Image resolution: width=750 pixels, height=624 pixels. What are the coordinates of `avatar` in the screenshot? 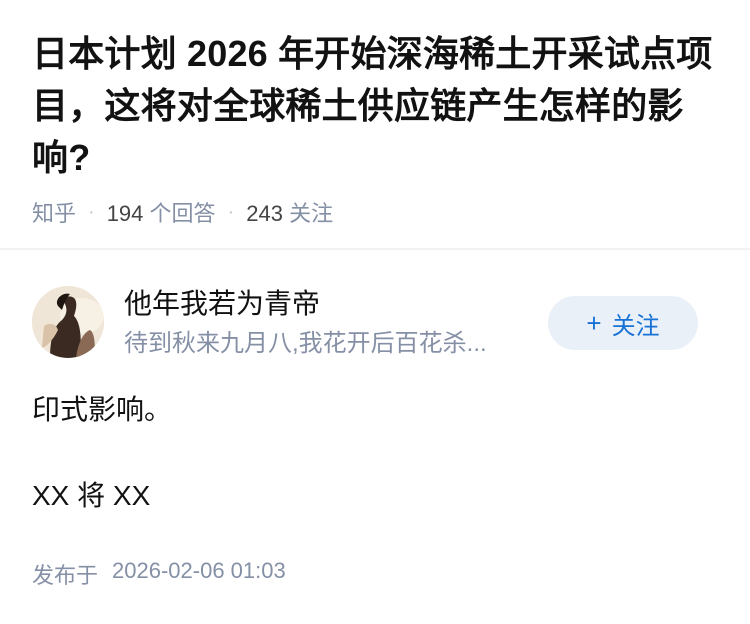 It's located at (68, 322).